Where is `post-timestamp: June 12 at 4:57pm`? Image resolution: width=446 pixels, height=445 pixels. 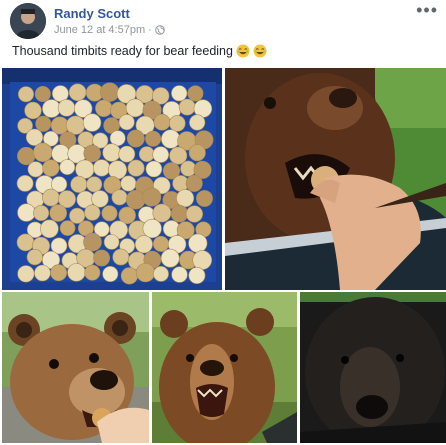 post-timestamp: June 12 at 4:57pm is located at coordinates (99, 30).